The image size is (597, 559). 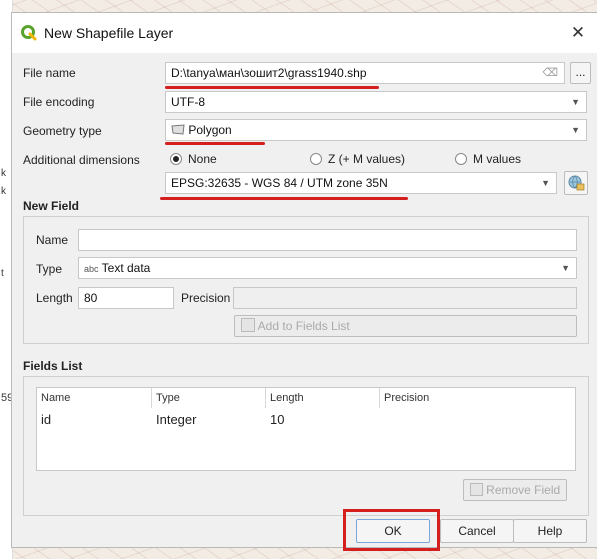 I want to click on file-encoding-select: UTF-8 ▼, so click(x=376, y=102).